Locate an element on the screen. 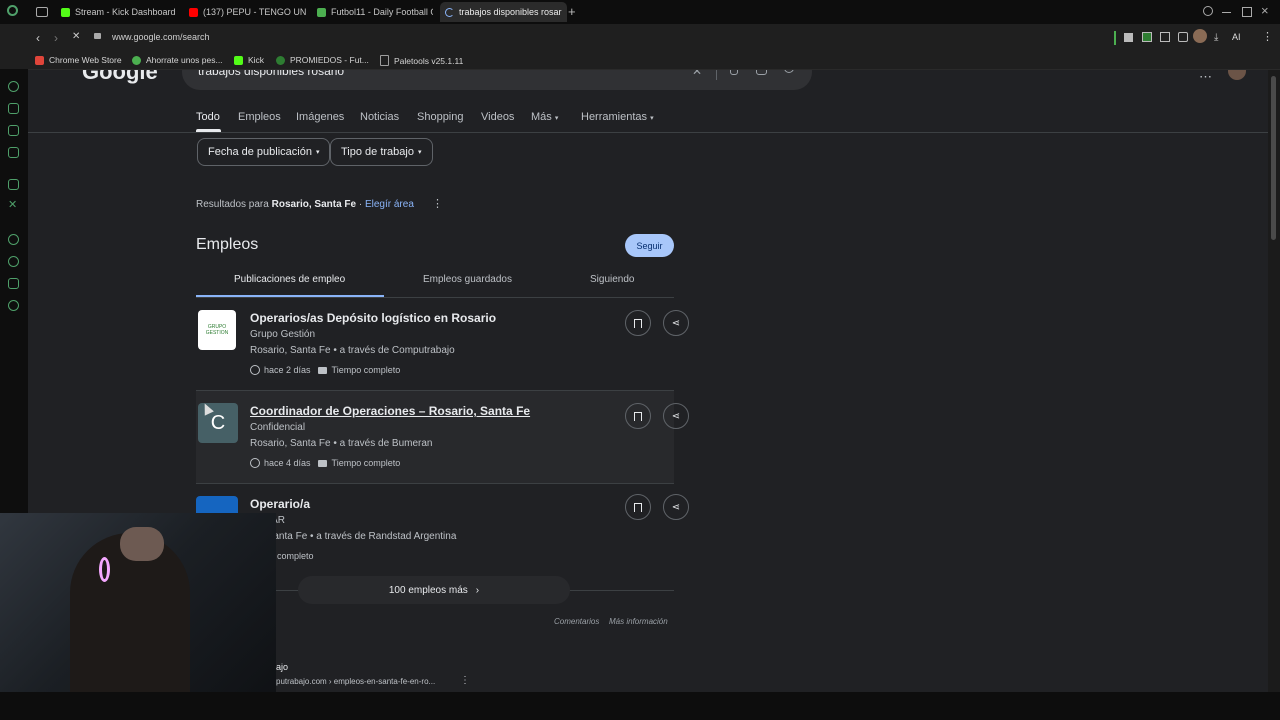 The width and height of the screenshot is (1280, 720). tab-videos: Videos is located at coordinates (497, 117).